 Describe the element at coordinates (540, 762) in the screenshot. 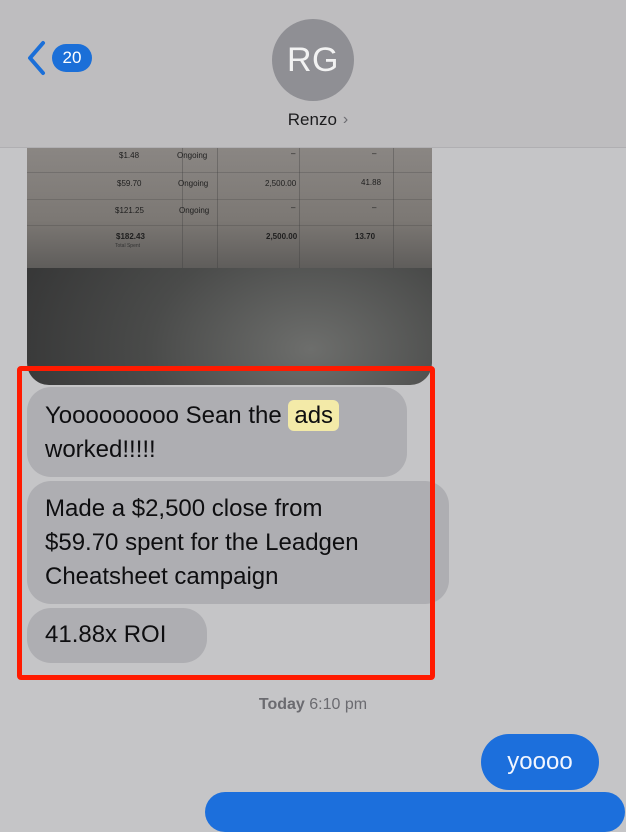

I see `sent-message-bubble: yoooo` at that location.